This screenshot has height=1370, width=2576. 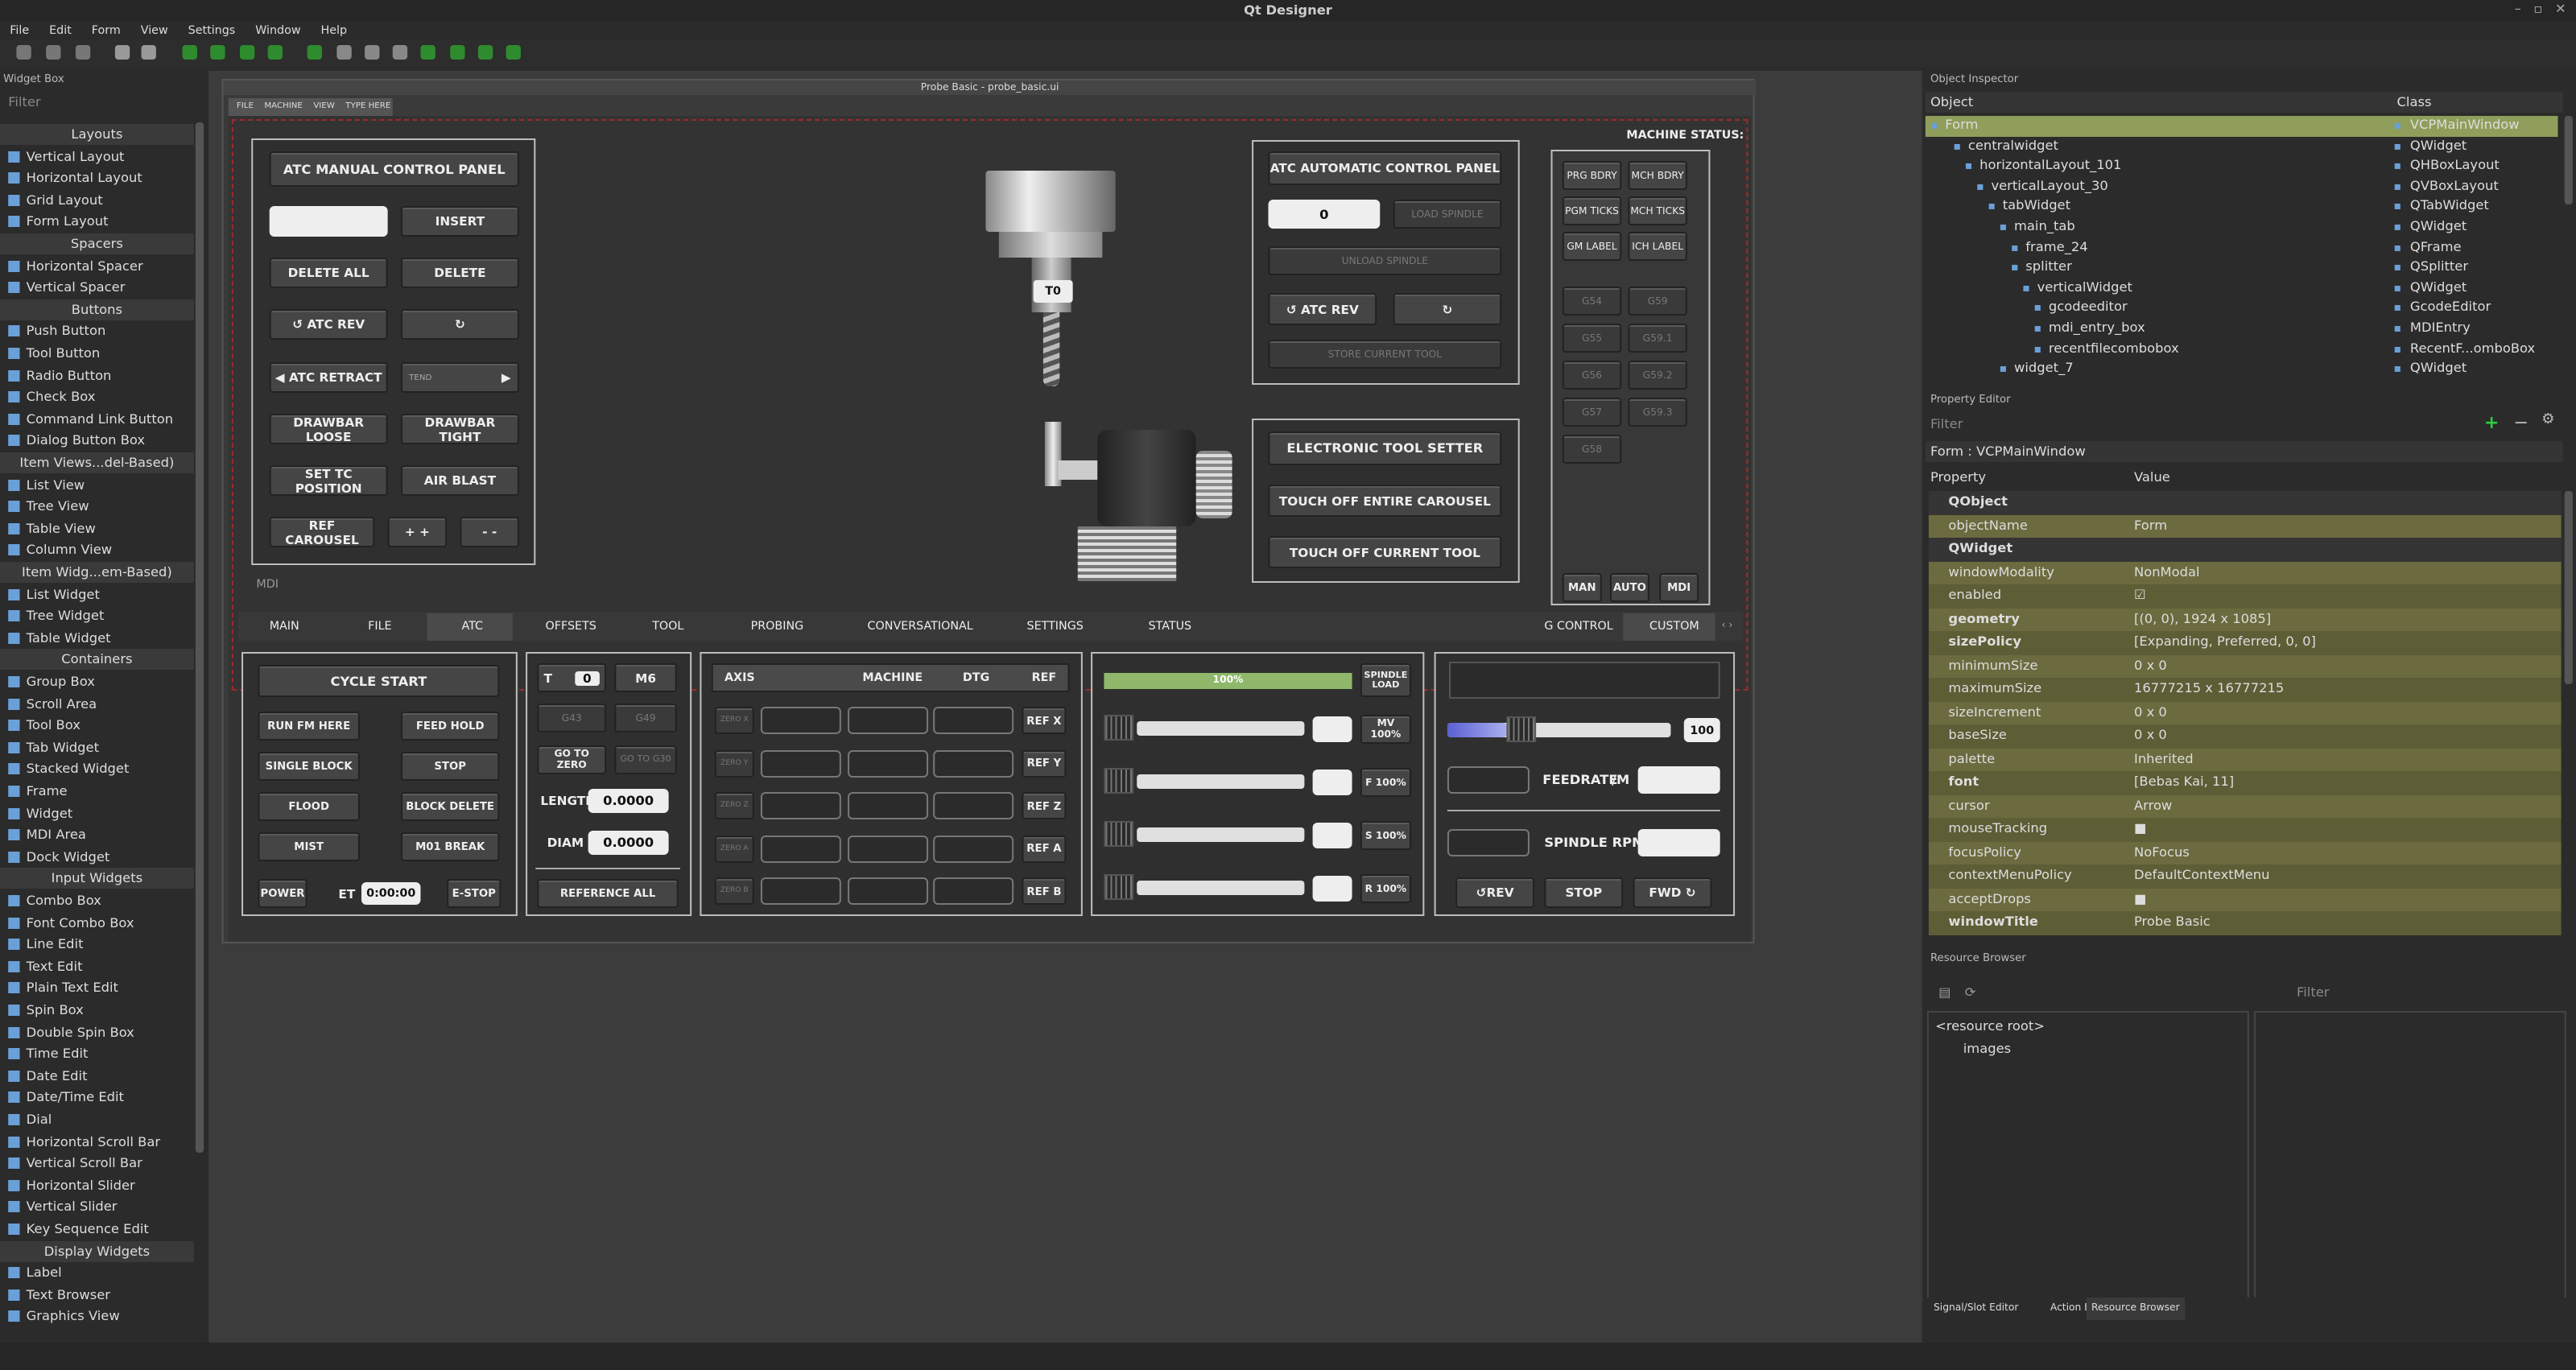 I want to click on override-reset-button: S 100%, so click(x=1386, y=835).